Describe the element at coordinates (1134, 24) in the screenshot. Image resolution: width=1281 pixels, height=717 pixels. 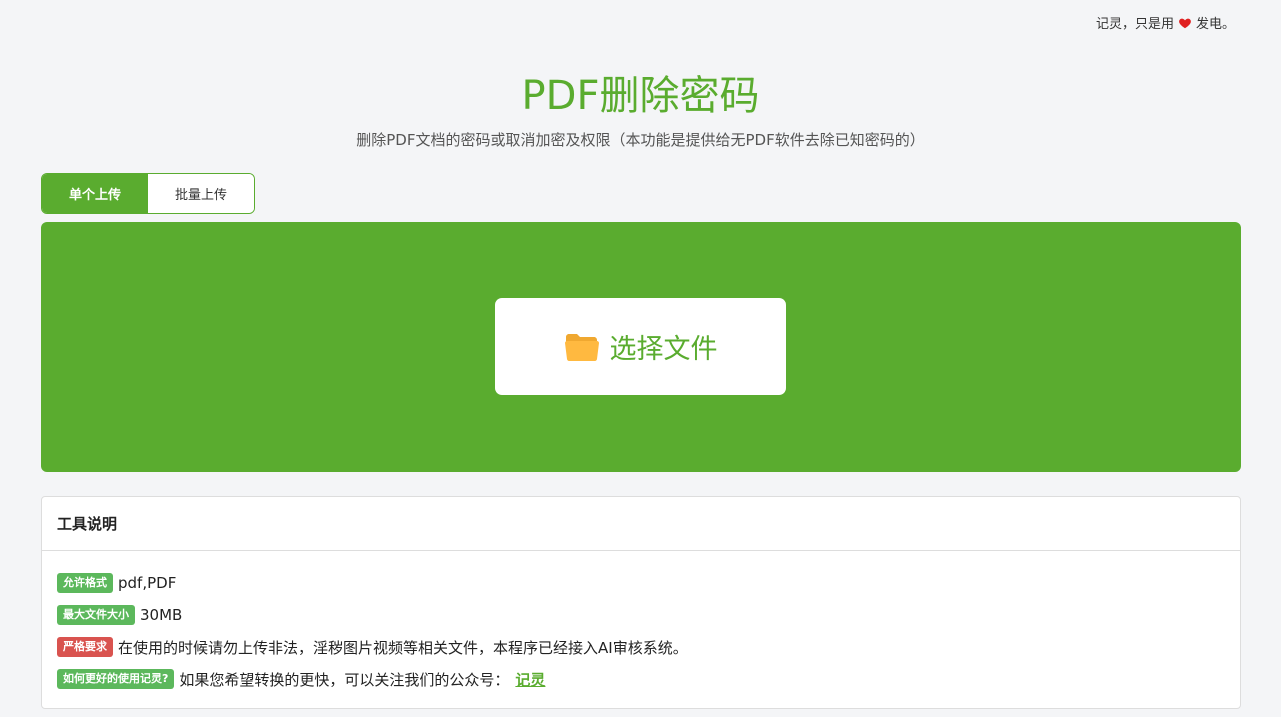
I see `top-note-prefix: 记灵，只是用` at that location.